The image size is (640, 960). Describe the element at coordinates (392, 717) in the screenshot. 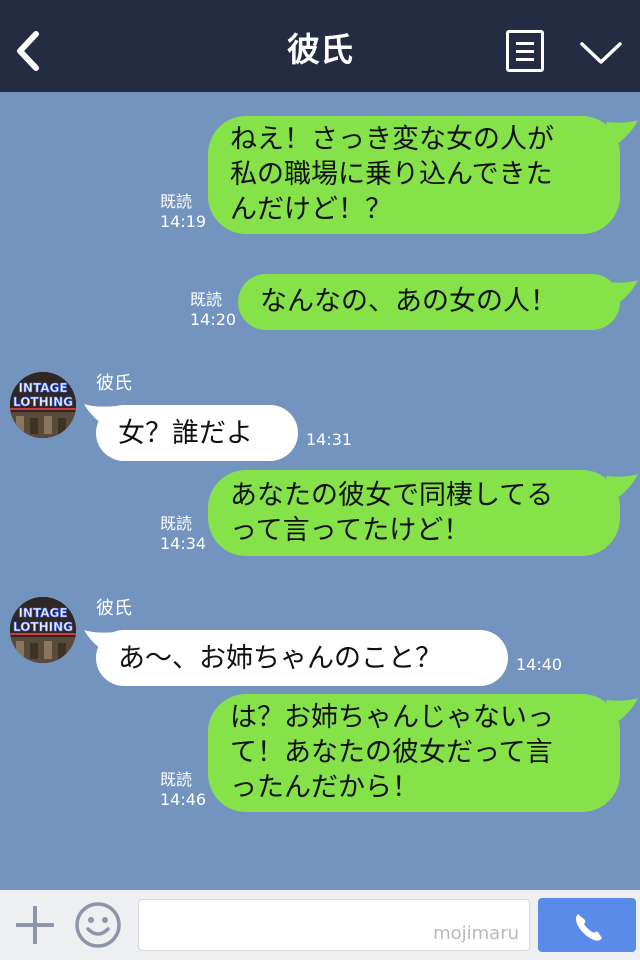

I see `message-line: は？お姉ちゃんじゃないっ` at that location.